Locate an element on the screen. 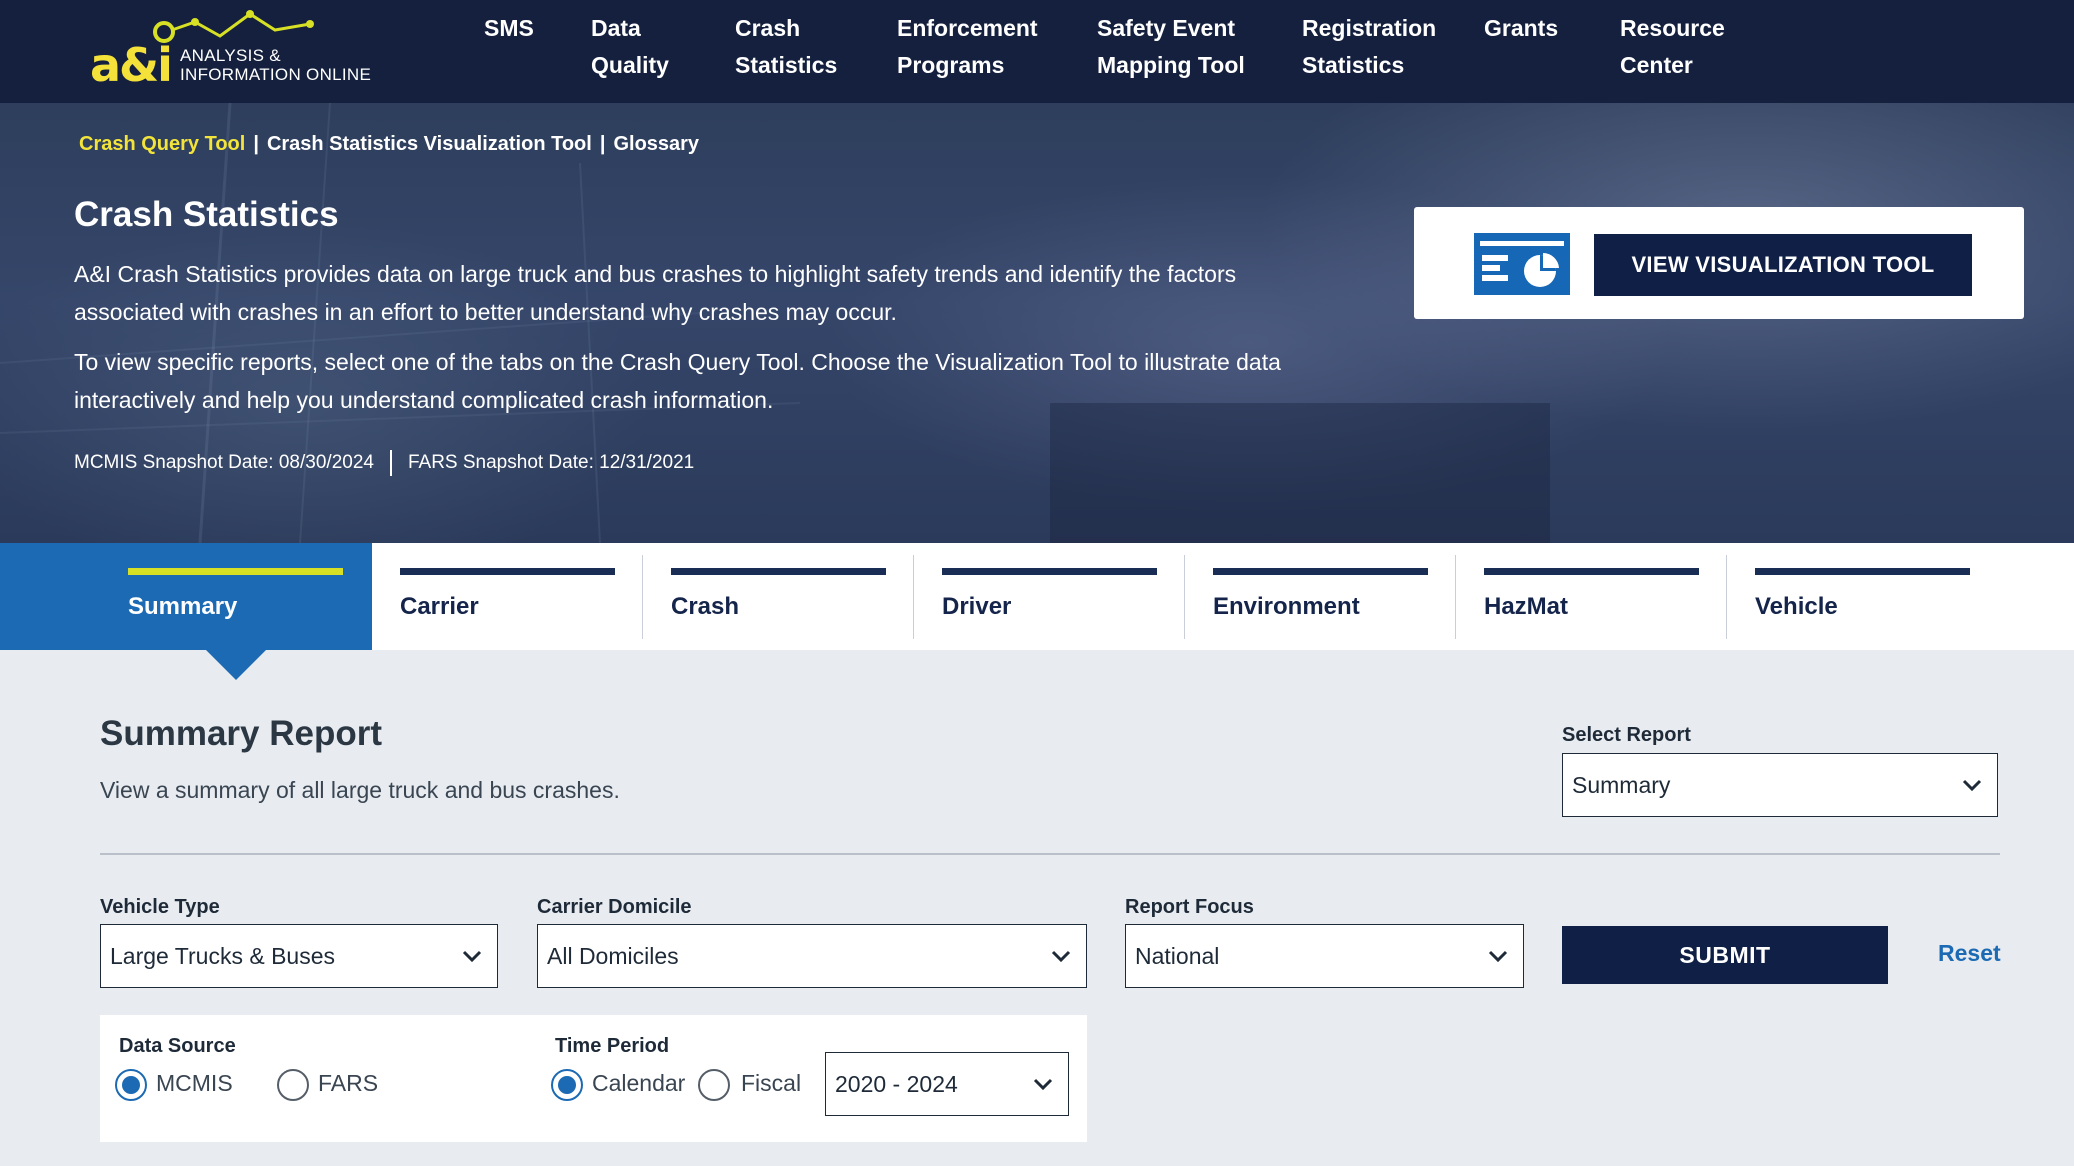 Image resolution: width=2074 pixels, height=1166 pixels. radio-fars is located at coordinates (293, 1085).